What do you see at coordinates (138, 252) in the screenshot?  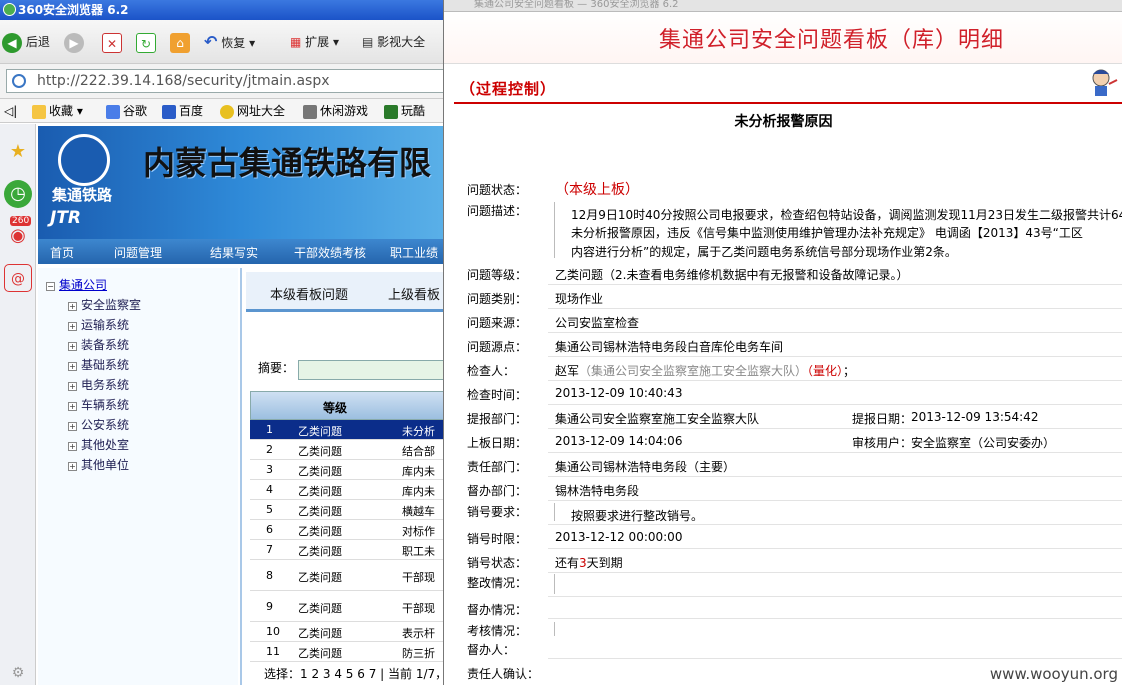 I see `nav-problems: 问题管理` at bounding box center [138, 252].